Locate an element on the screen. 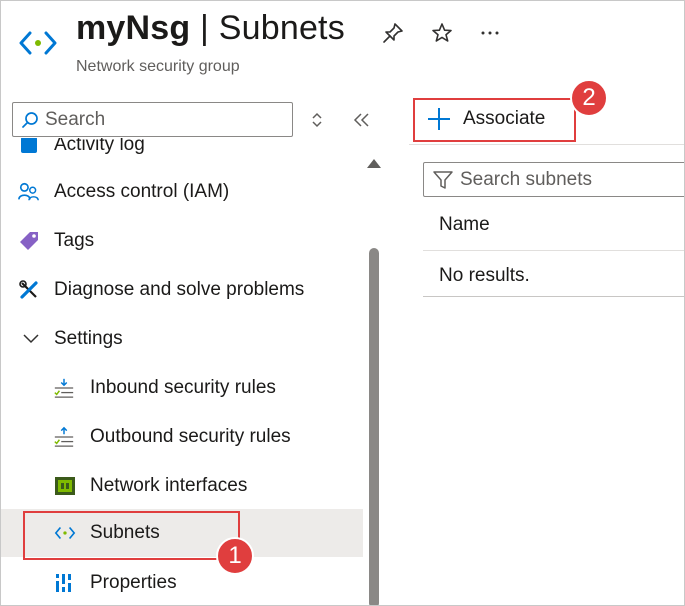  sidebar-item-label: Activity log is located at coordinates (99, 146).